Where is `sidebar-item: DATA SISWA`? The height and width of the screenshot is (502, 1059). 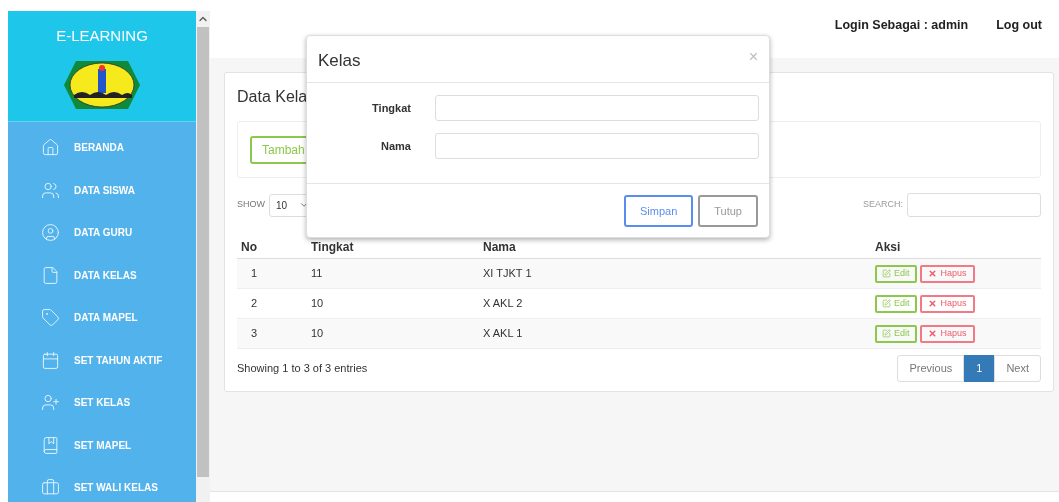
sidebar-item: DATA SISWA is located at coordinates (102, 190).